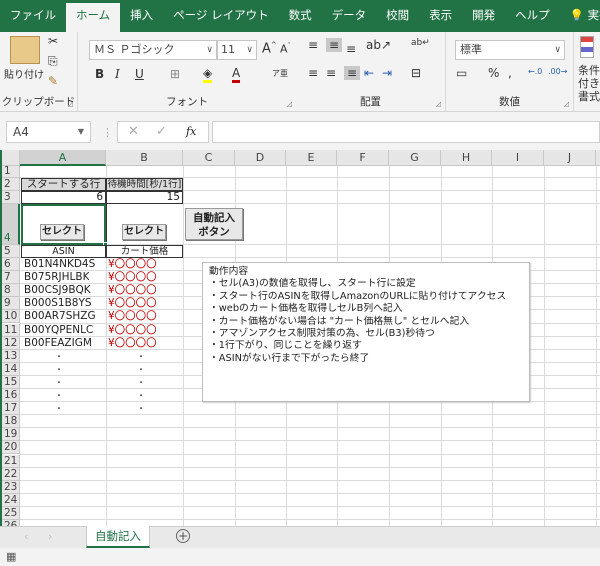 This screenshot has width=600, height=566. Describe the element at coordinates (58, 343) in the screenshot. I see `asin-cell: B00FEAZIGM` at that location.